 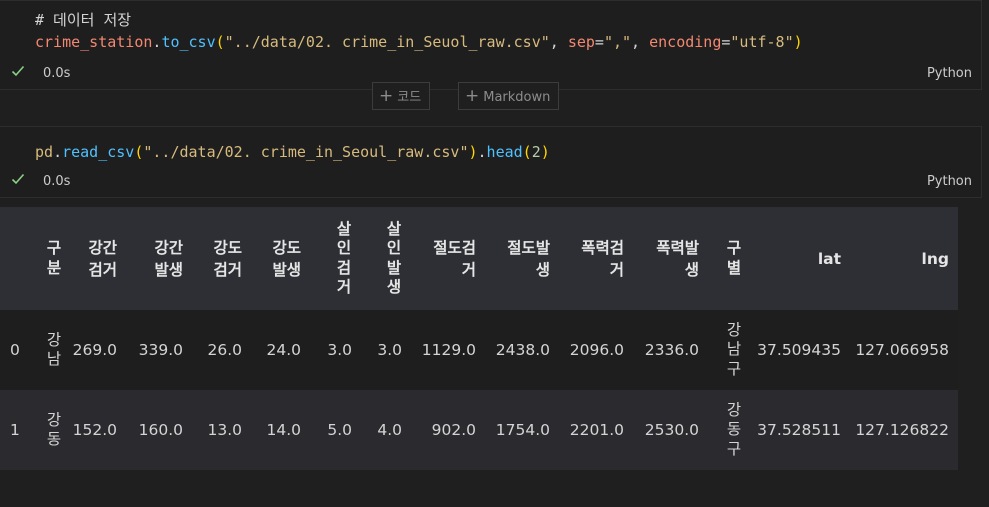 What do you see at coordinates (326, 430) in the screenshot?
I see `table-cell: 5.0` at bounding box center [326, 430].